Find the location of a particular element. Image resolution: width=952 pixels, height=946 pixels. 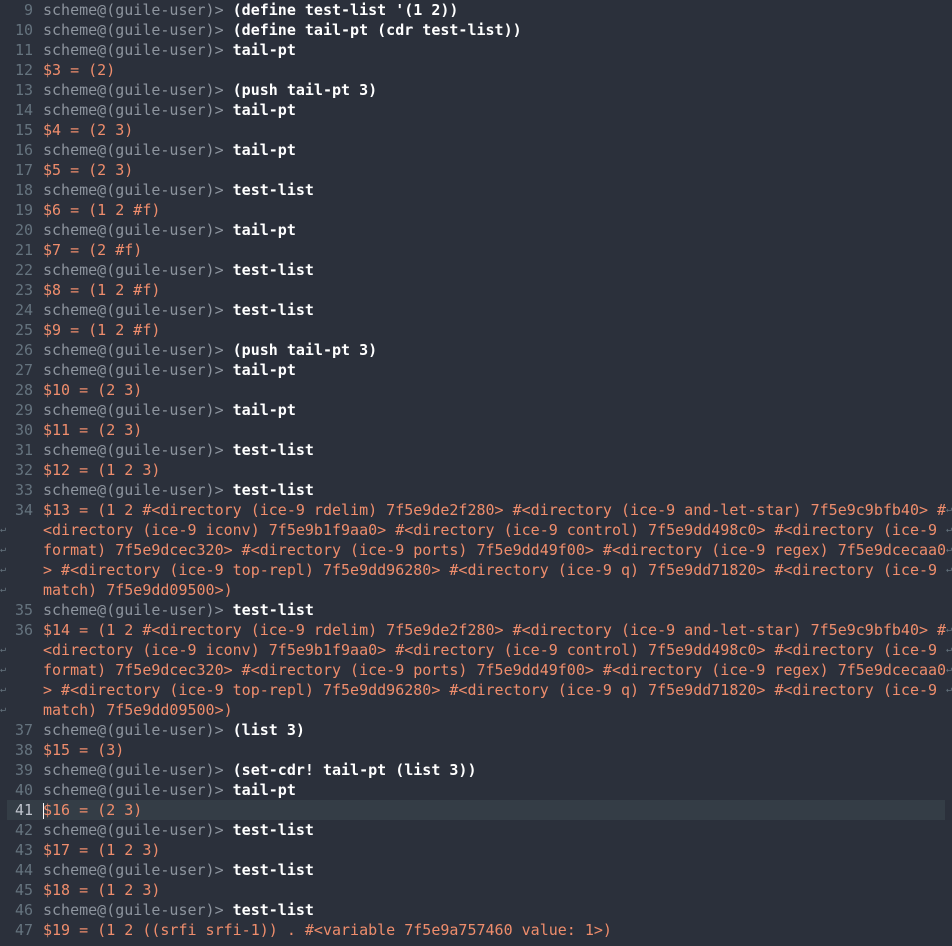

line-number: 40 is located at coordinates (23, 790).